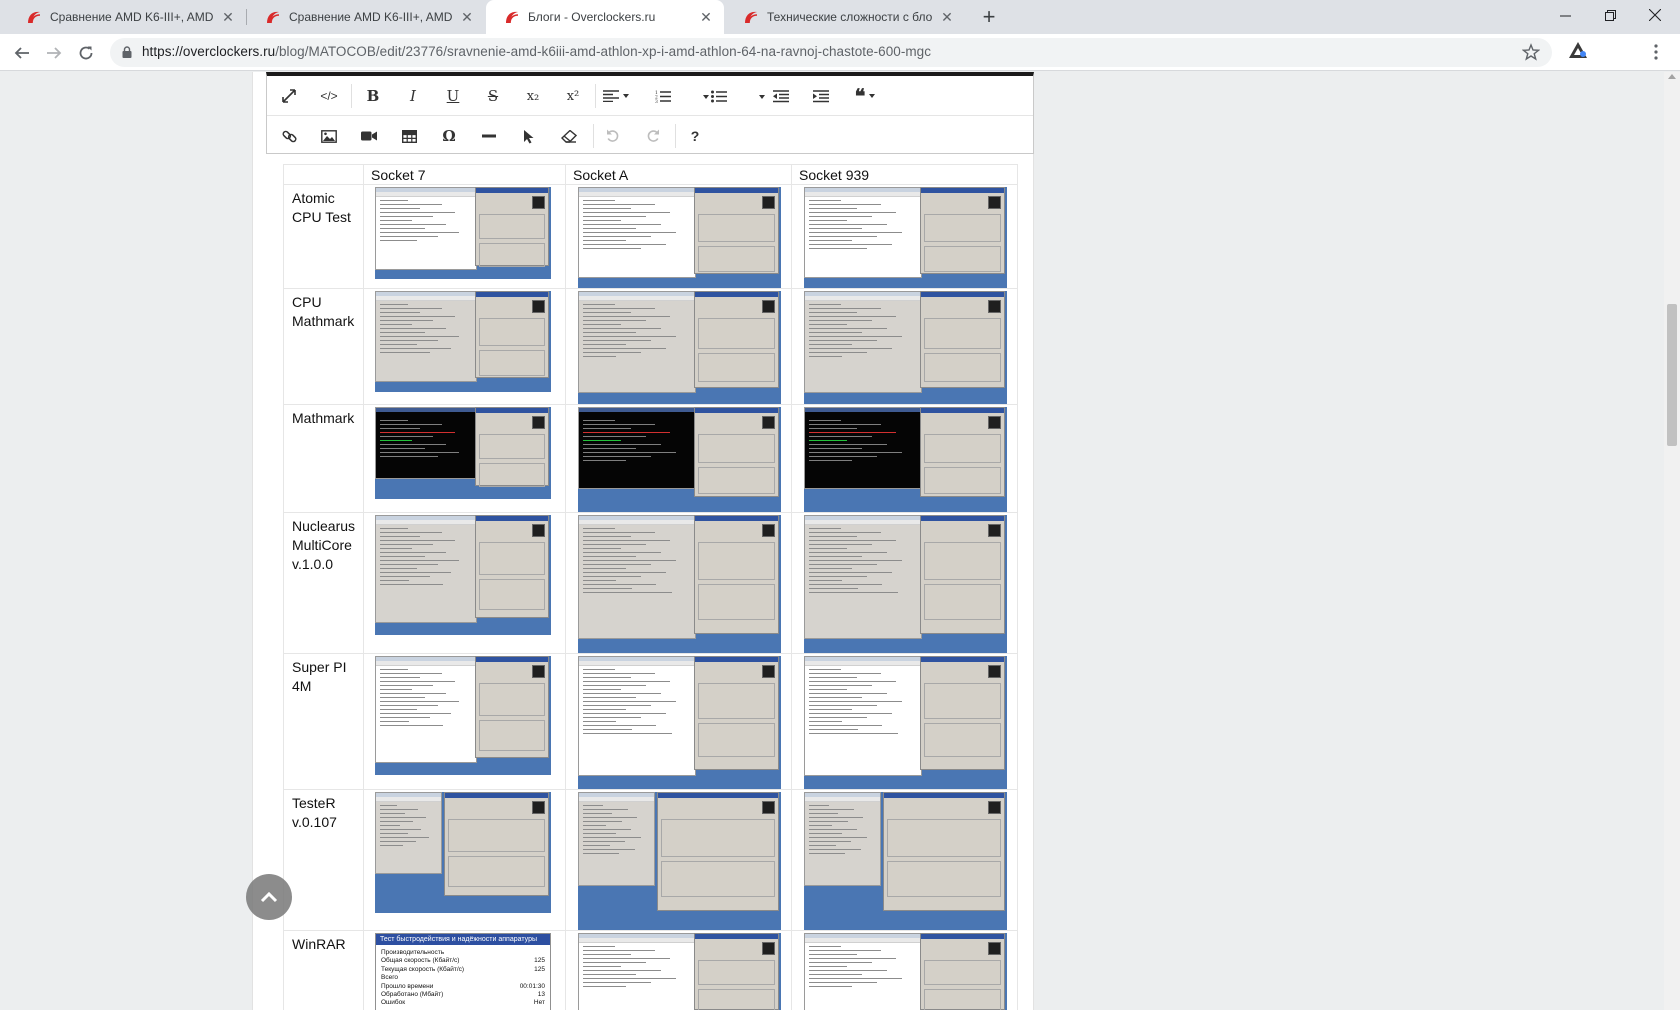 This screenshot has height=1010, width=1680. Describe the element at coordinates (1672, 76) in the screenshot. I see `scroll-up-icon` at that location.